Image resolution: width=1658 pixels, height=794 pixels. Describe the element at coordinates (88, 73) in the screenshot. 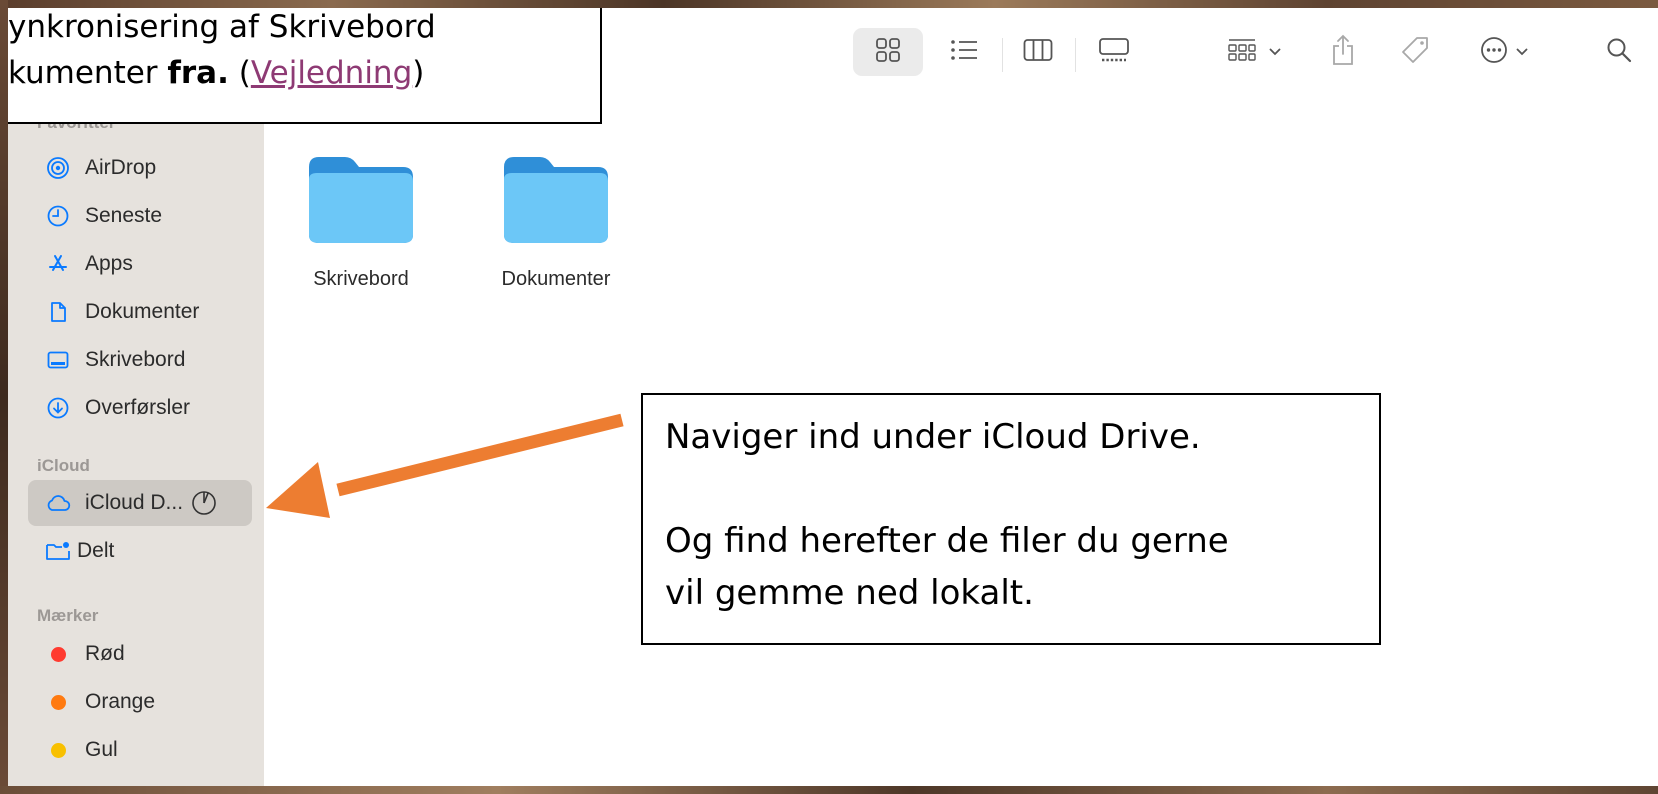

I see `callout-text: kumenter` at that location.